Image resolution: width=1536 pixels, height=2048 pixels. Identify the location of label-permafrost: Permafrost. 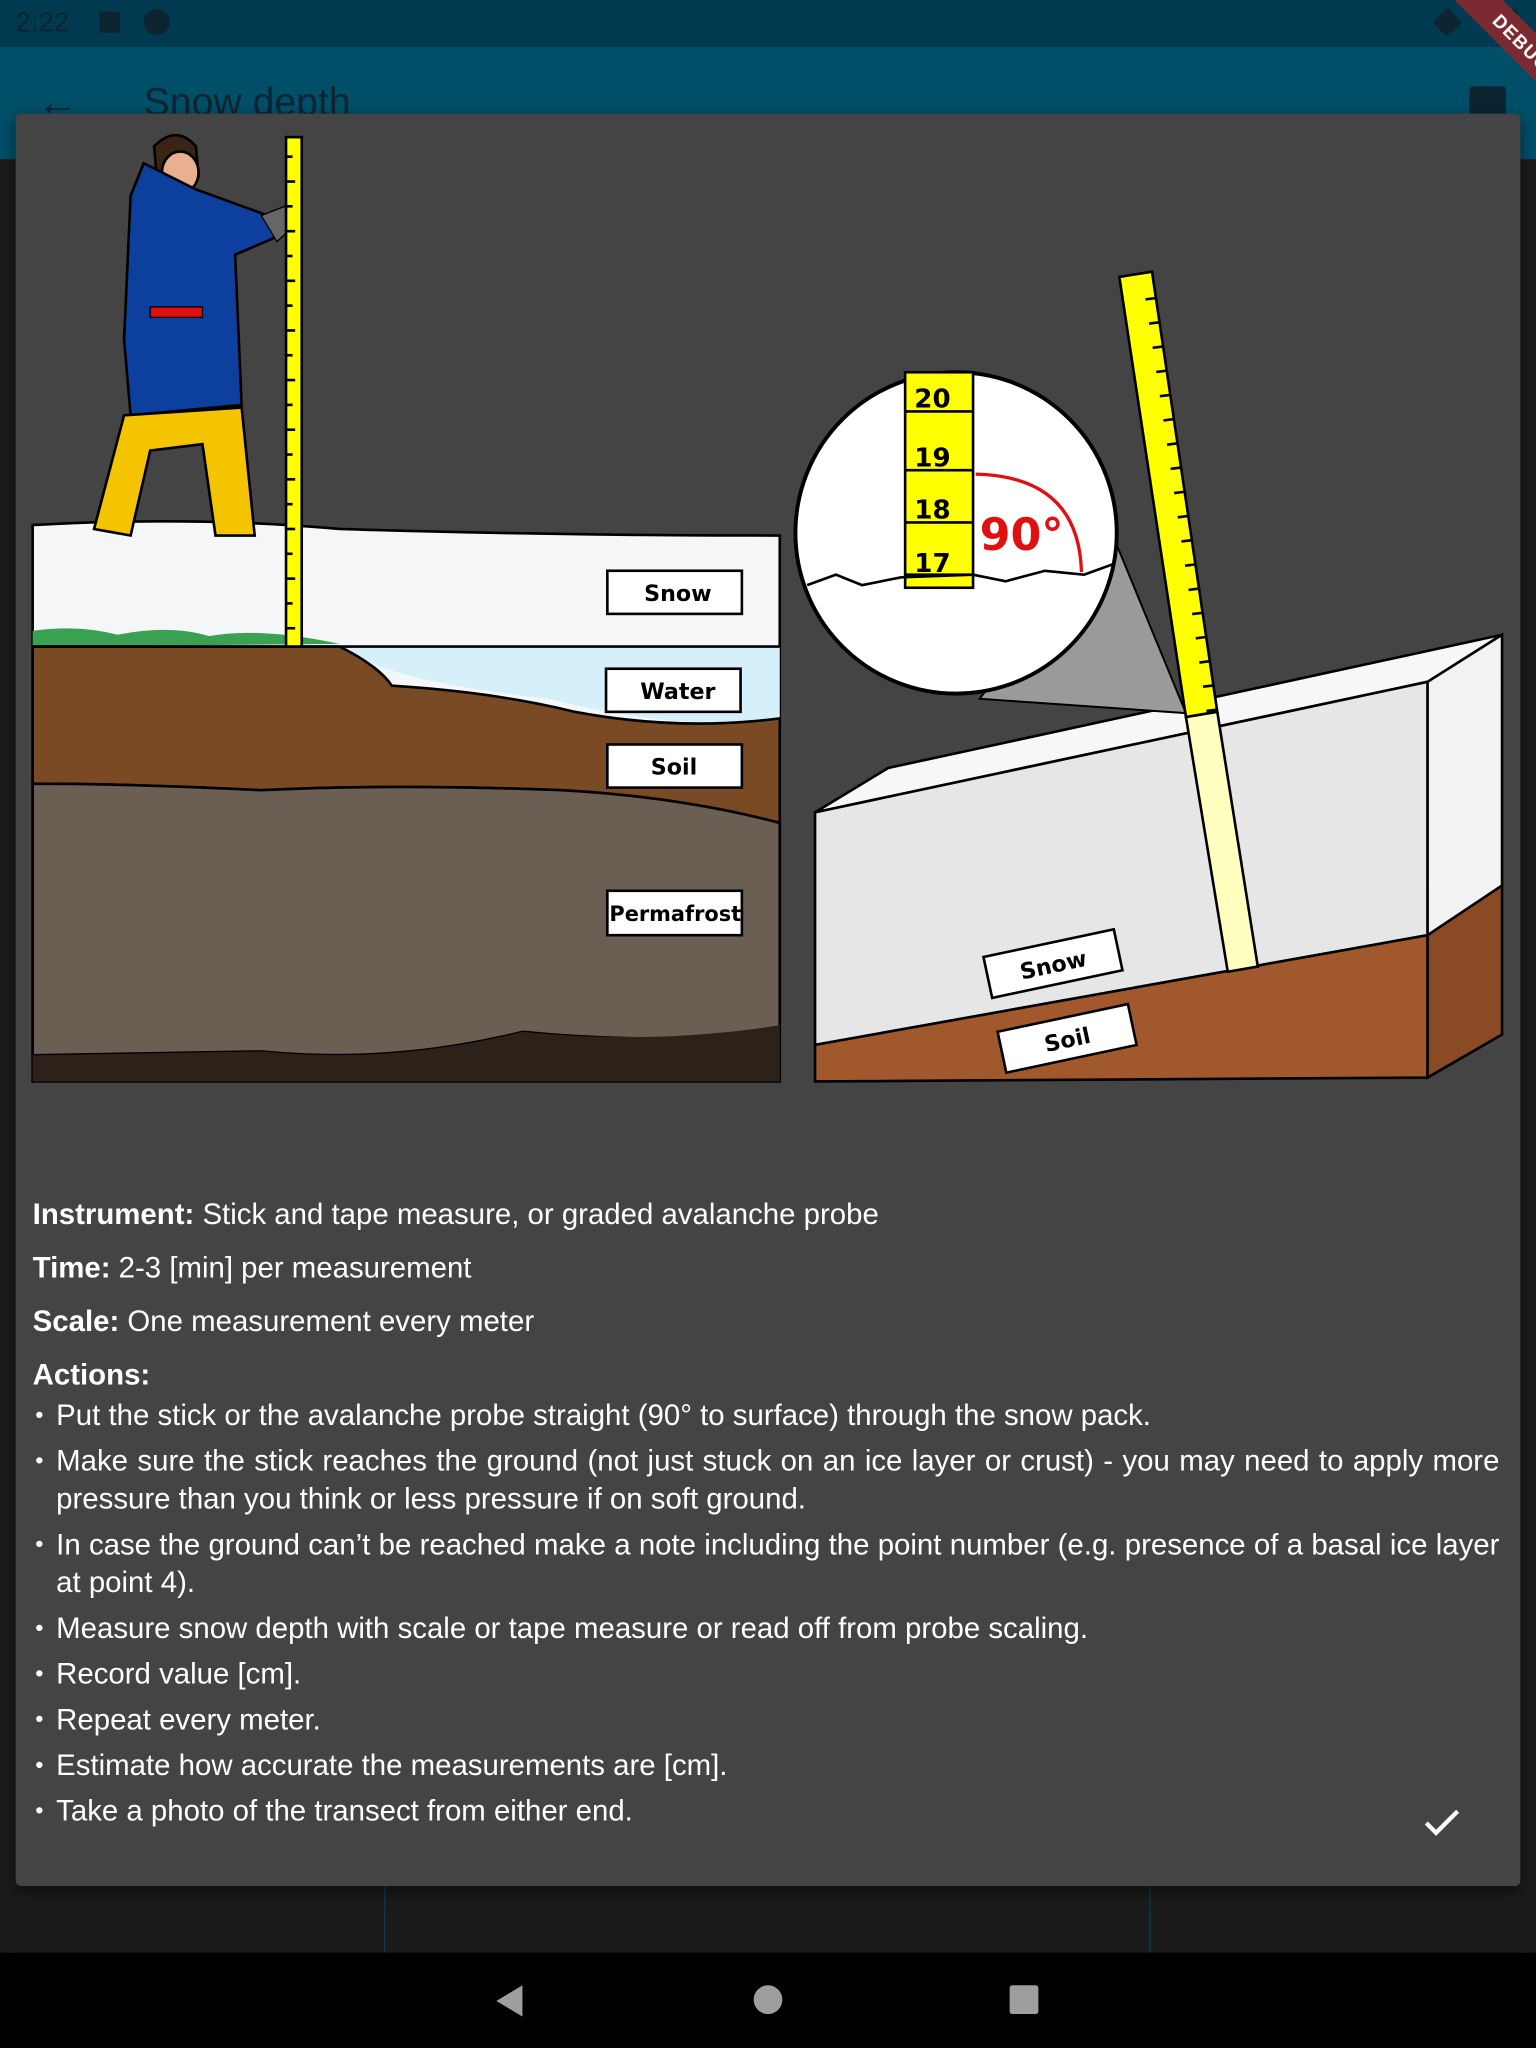
(675, 914).